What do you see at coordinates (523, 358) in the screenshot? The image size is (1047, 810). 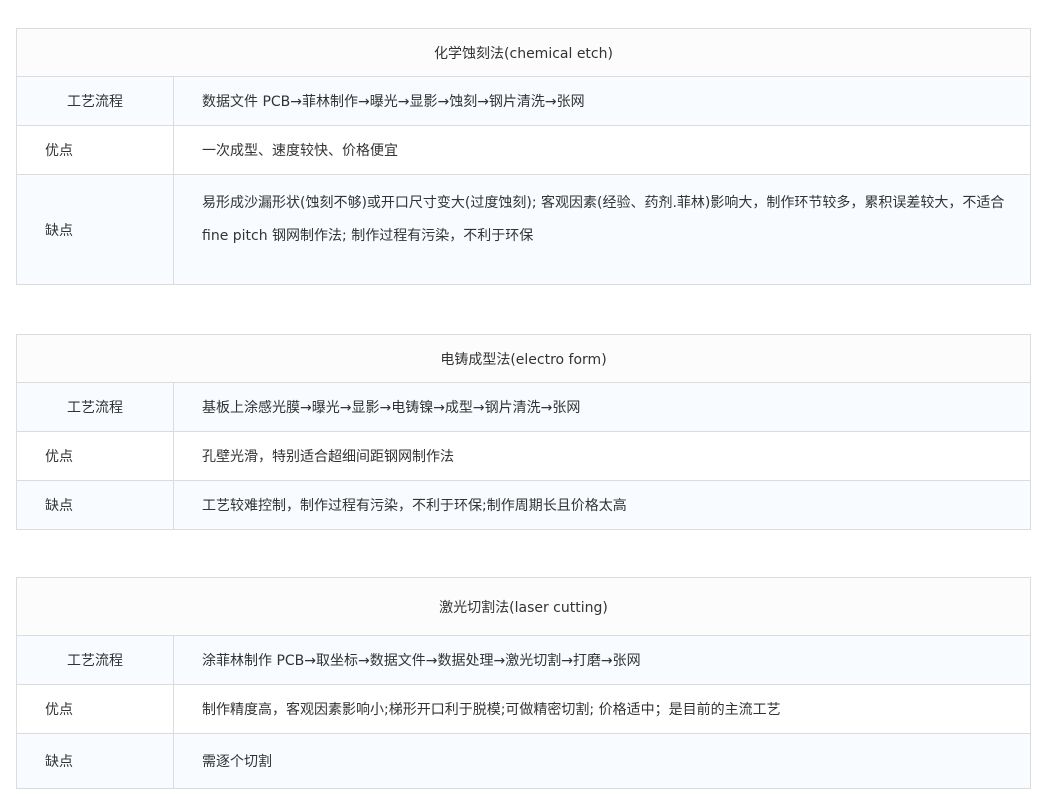 I see `table-title: 电铸成型法(electro form)` at bounding box center [523, 358].